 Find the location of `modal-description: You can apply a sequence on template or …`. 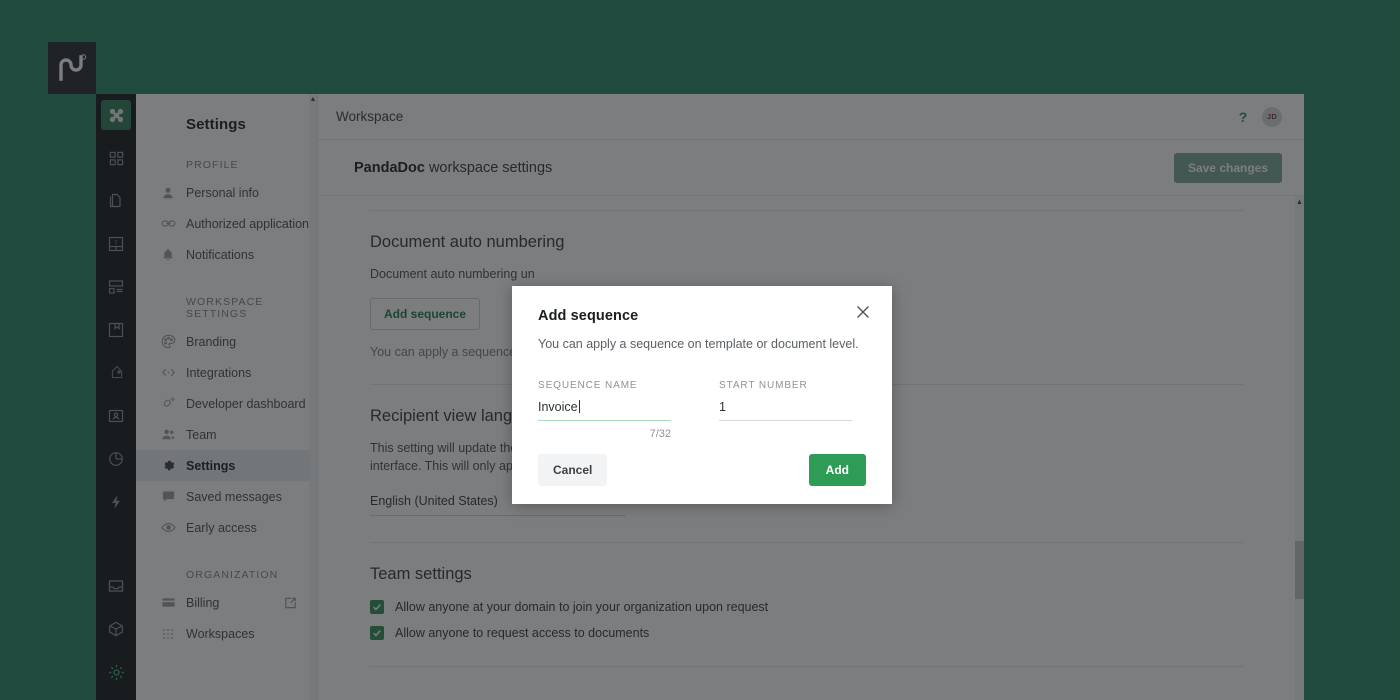

modal-description: You can apply a sequence on template or … is located at coordinates (698, 344).